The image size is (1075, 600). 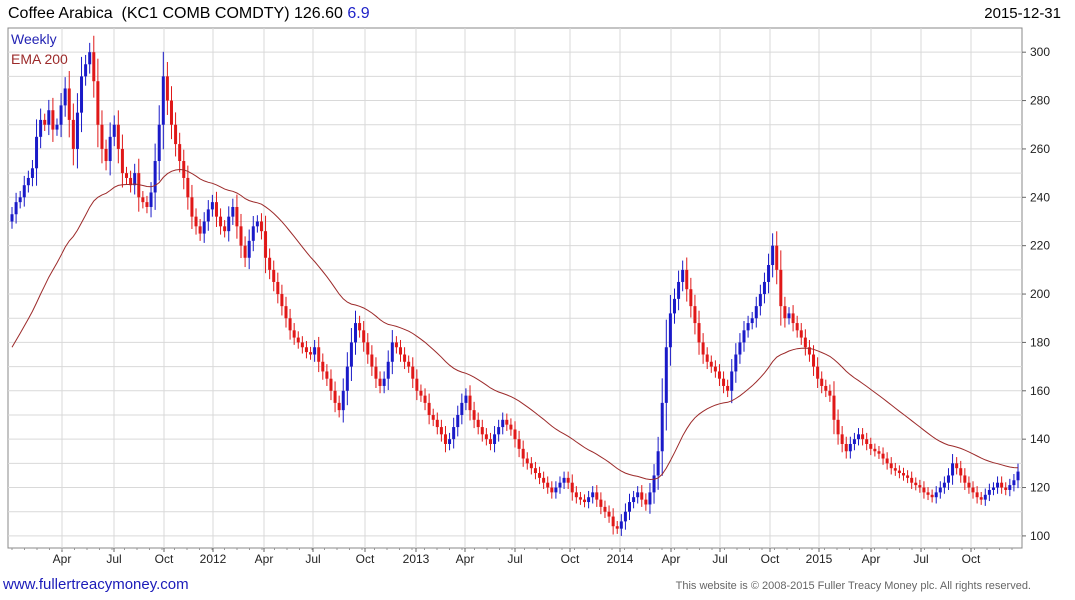 What do you see at coordinates (1040, 294) in the screenshot?
I see `y-tick-label: 200` at bounding box center [1040, 294].